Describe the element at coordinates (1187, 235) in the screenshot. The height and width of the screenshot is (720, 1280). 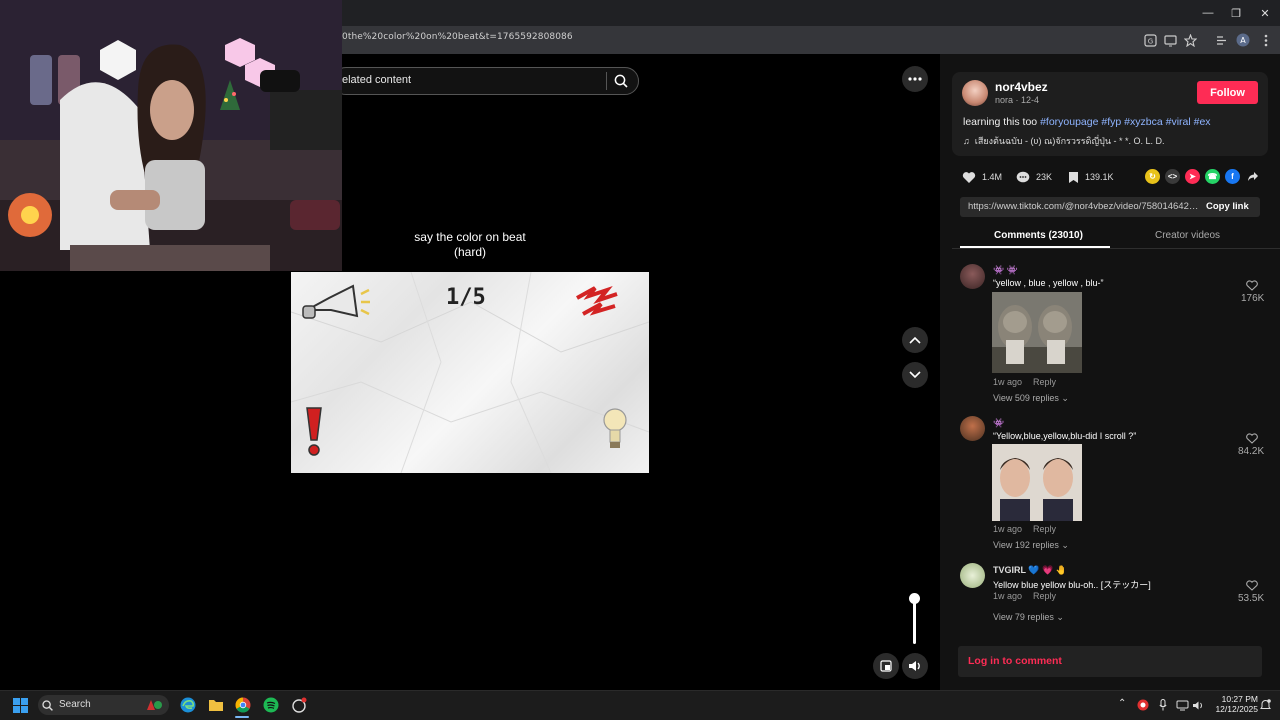
I see `tab-creator-videos: Creator videos` at that location.